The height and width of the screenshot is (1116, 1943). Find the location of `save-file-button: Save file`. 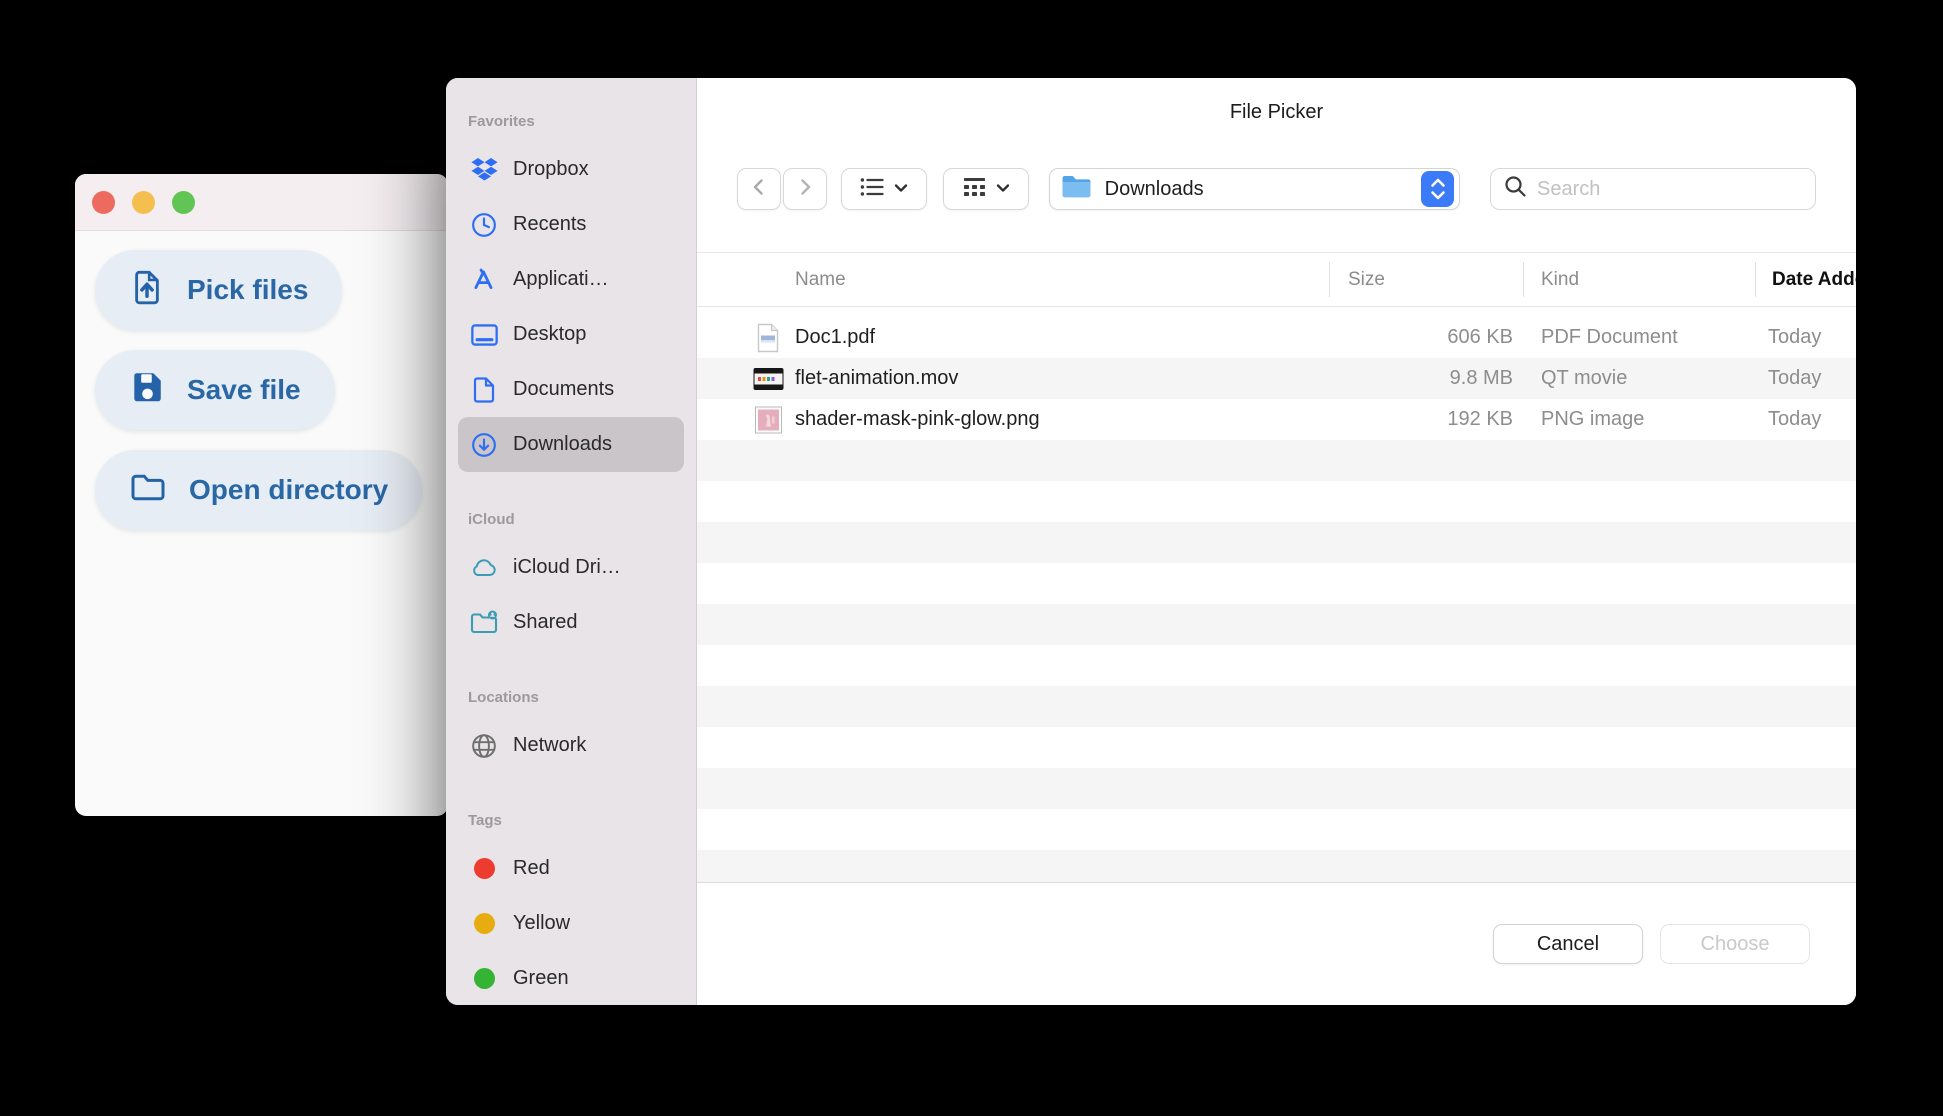

save-file-button: Save file is located at coordinates (215, 390).